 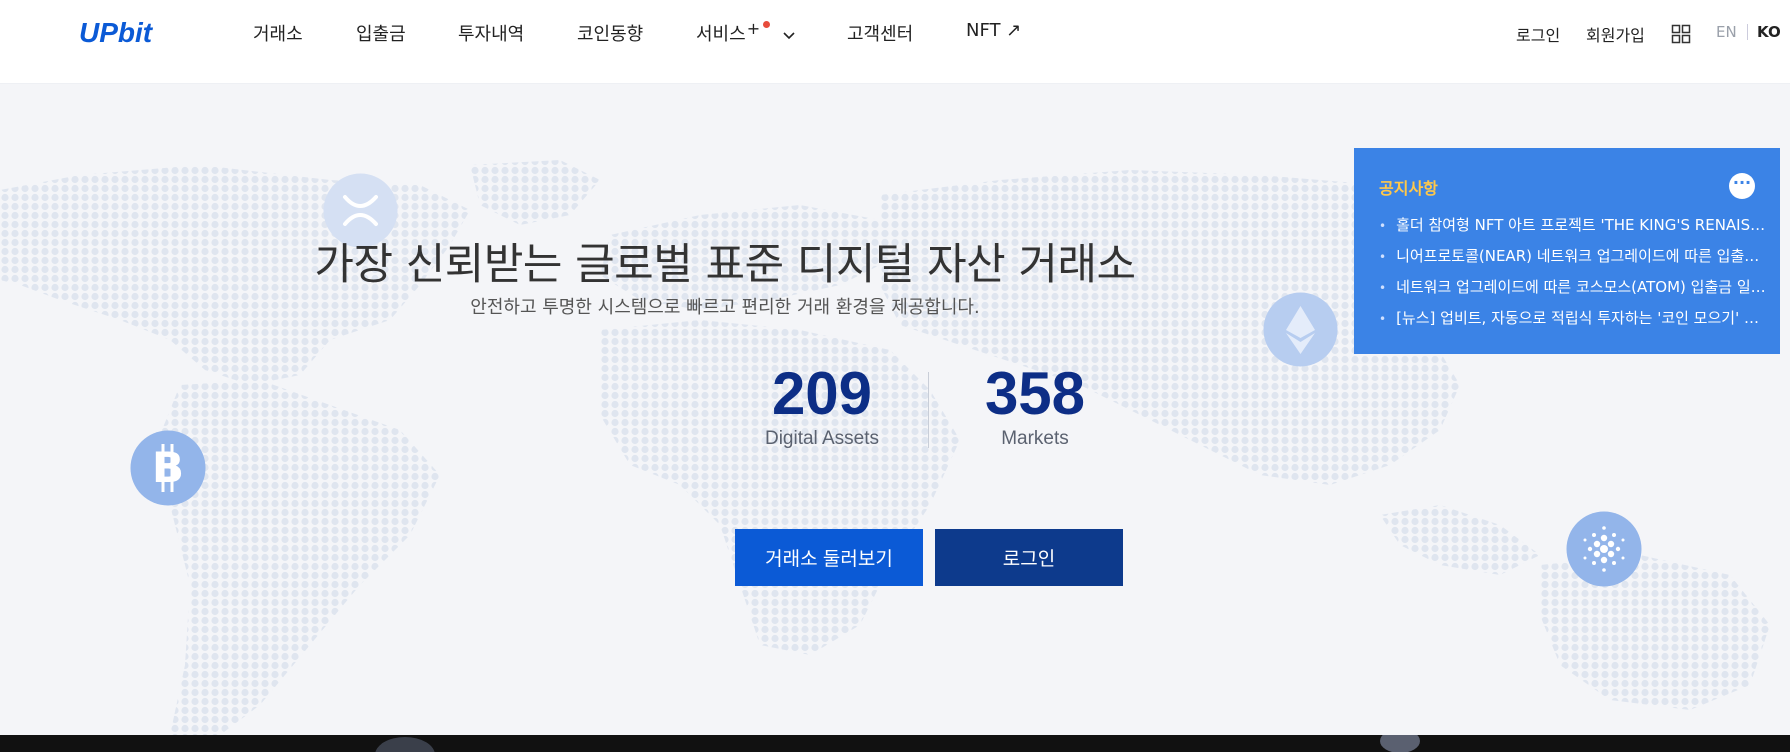 What do you see at coordinates (1574, 287) in the screenshot?
I see `notice-item: 네트워크 업그레이드에 따른 코스모스(ATOM) 입출금 일시 중단 안내` at bounding box center [1574, 287].